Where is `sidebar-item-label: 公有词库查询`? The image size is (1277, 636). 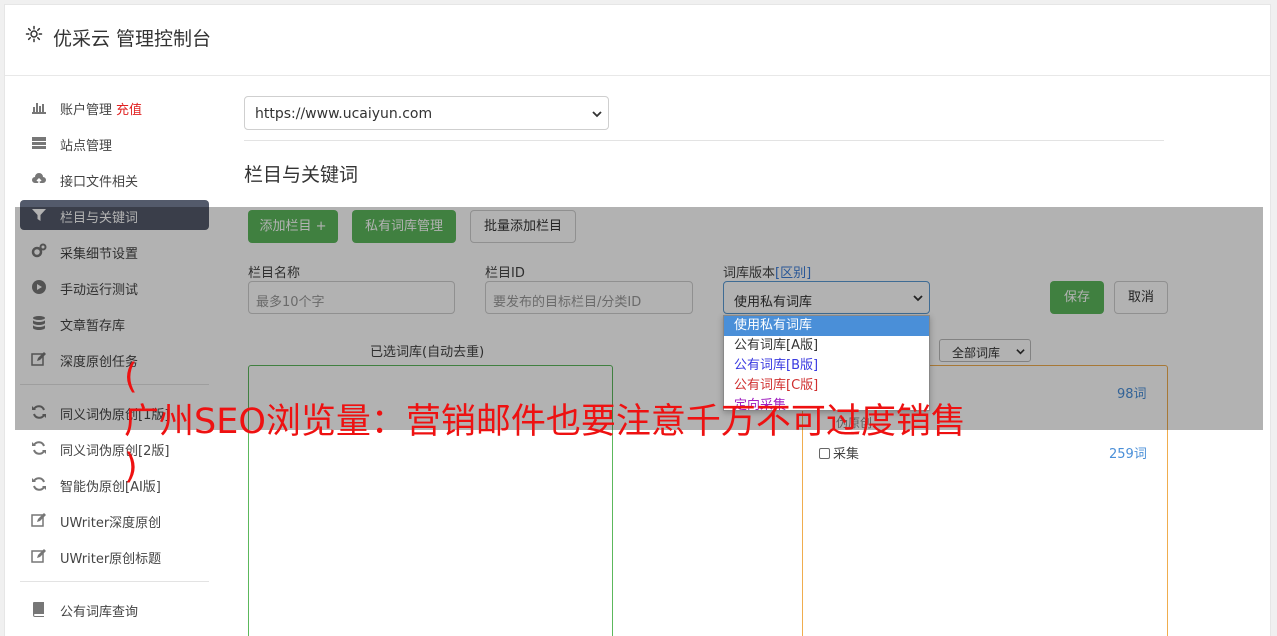 sidebar-item-label: 公有词库查询 is located at coordinates (99, 612).